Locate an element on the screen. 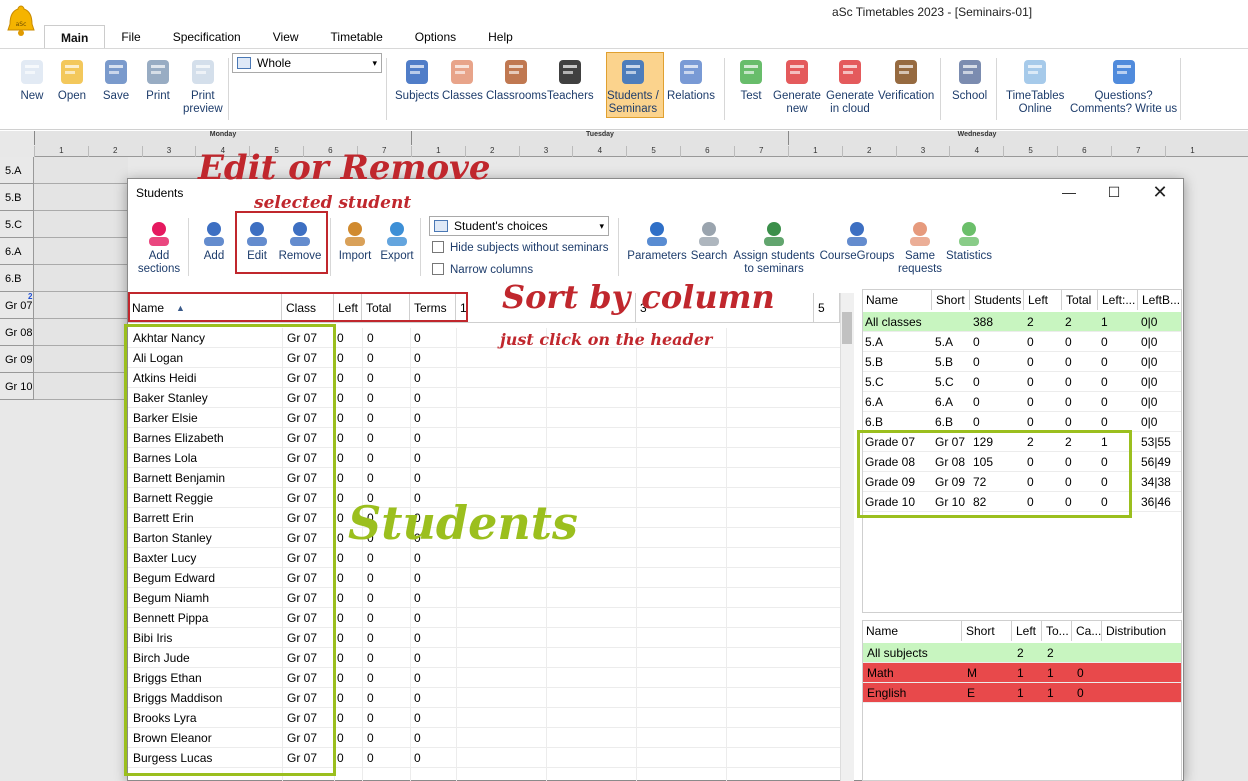 The image size is (1248, 781). student-row: Briggs Maddison Gr 07 0 0 0 is located at coordinates (484, 698).